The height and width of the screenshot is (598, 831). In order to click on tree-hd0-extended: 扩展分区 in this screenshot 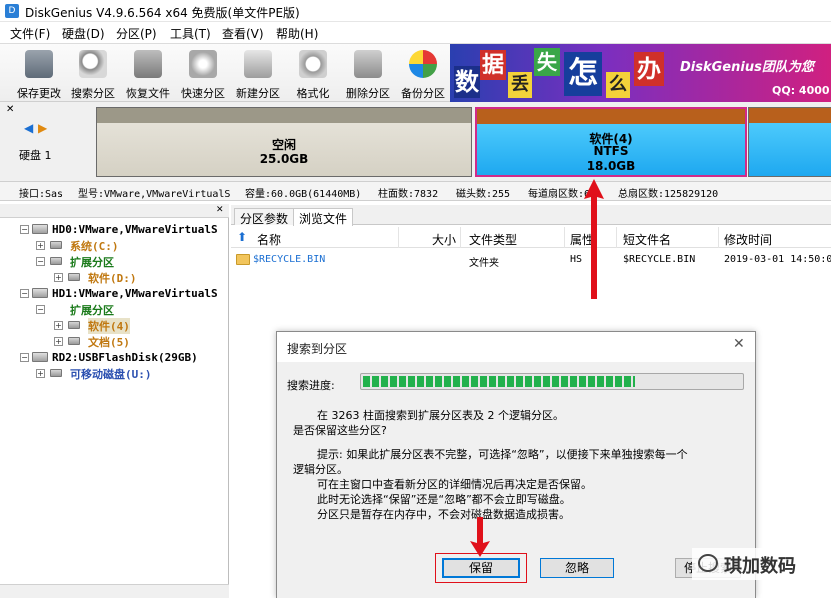, I will do `click(92, 262)`.